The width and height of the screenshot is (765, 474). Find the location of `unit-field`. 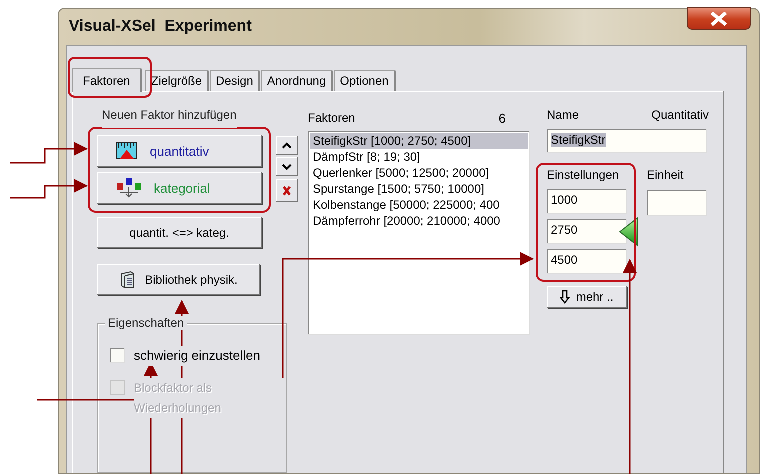

unit-field is located at coordinates (677, 203).